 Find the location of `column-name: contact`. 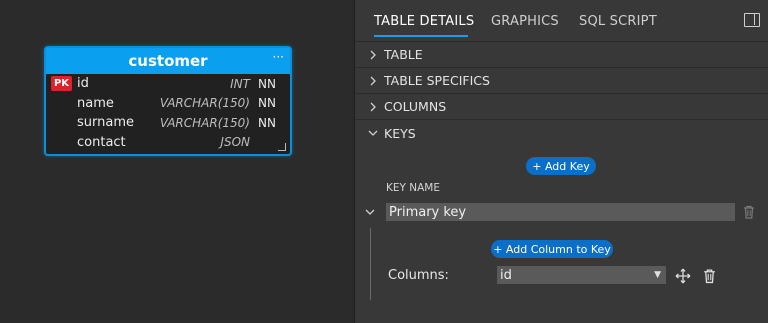

column-name: contact is located at coordinates (101, 142).